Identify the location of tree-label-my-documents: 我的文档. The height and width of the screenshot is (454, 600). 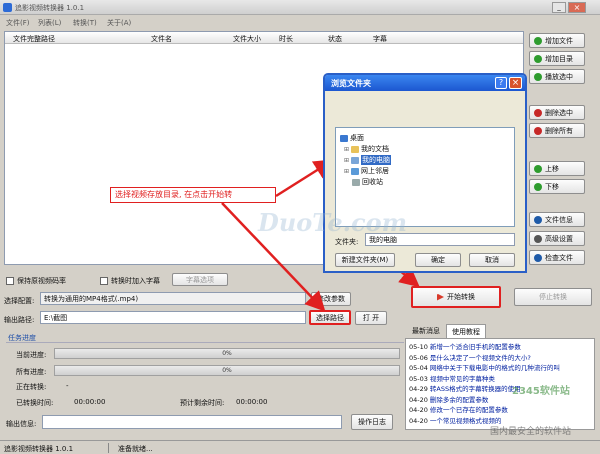
(375, 149).